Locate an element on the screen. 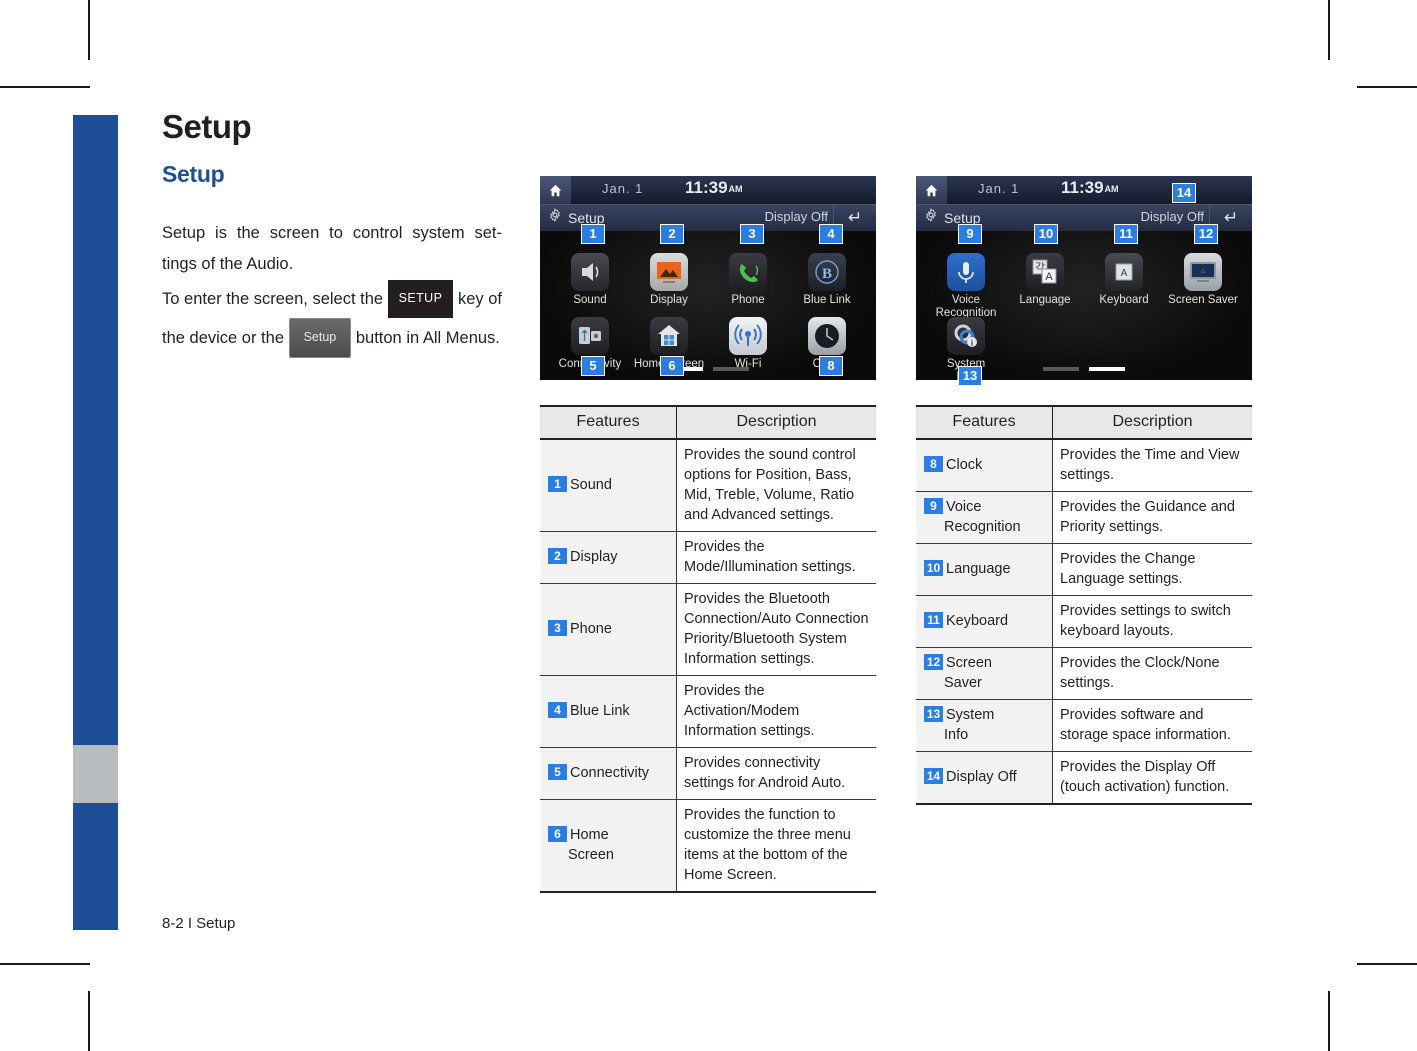 The image size is (1417, 1051). picture-icon is located at coordinates (669, 272).